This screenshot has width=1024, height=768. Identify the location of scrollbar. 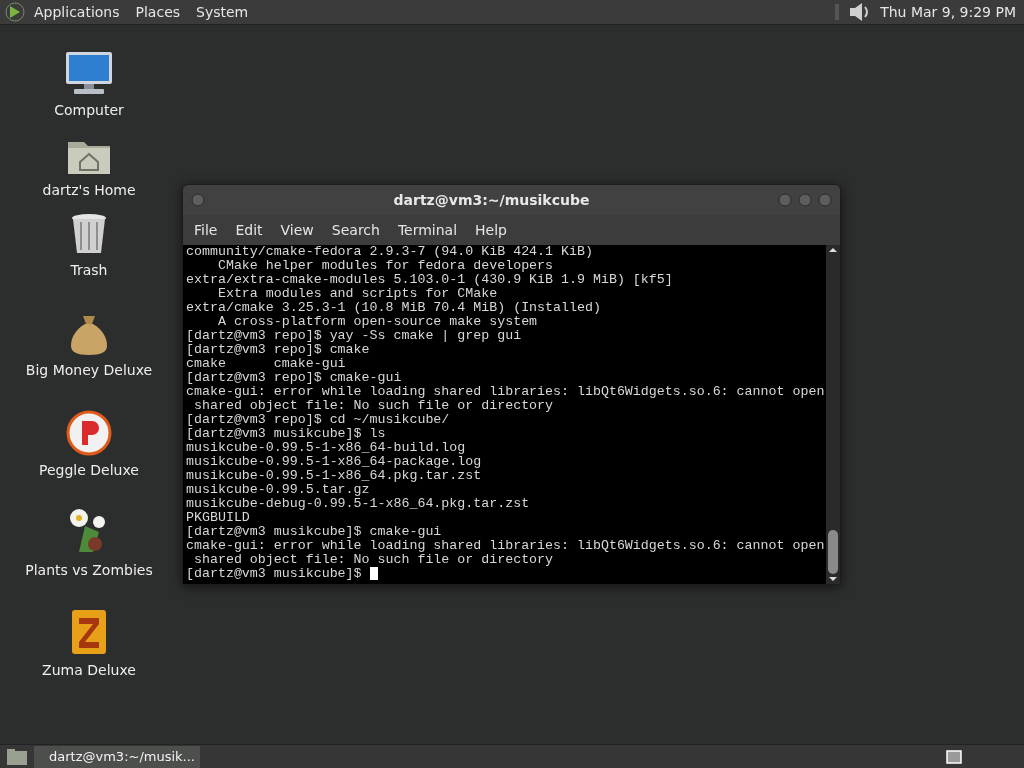
(833, 414).